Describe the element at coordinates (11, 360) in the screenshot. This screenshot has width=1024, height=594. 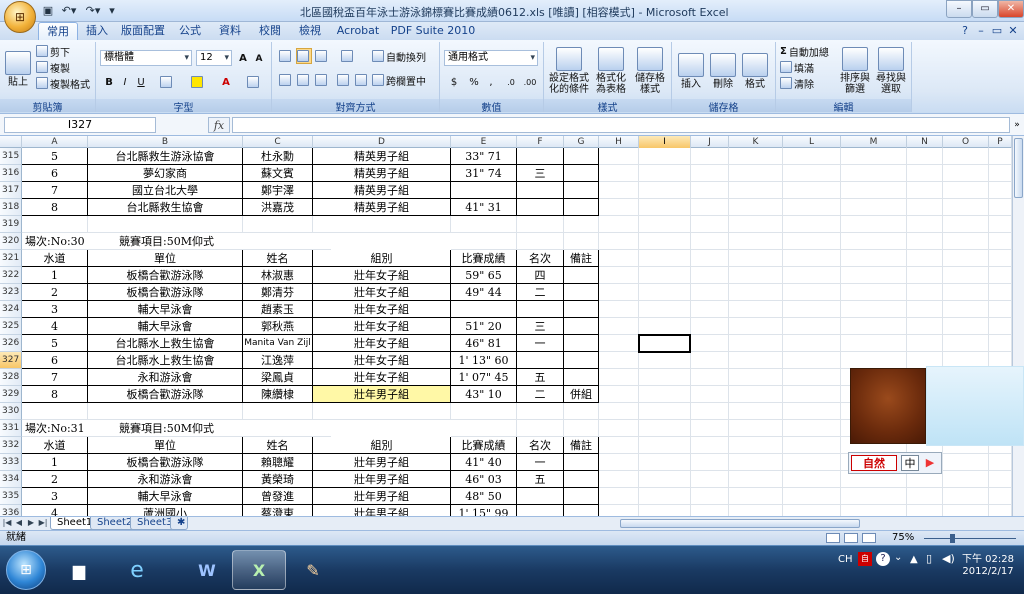
I see `row-header: 327` at that location.